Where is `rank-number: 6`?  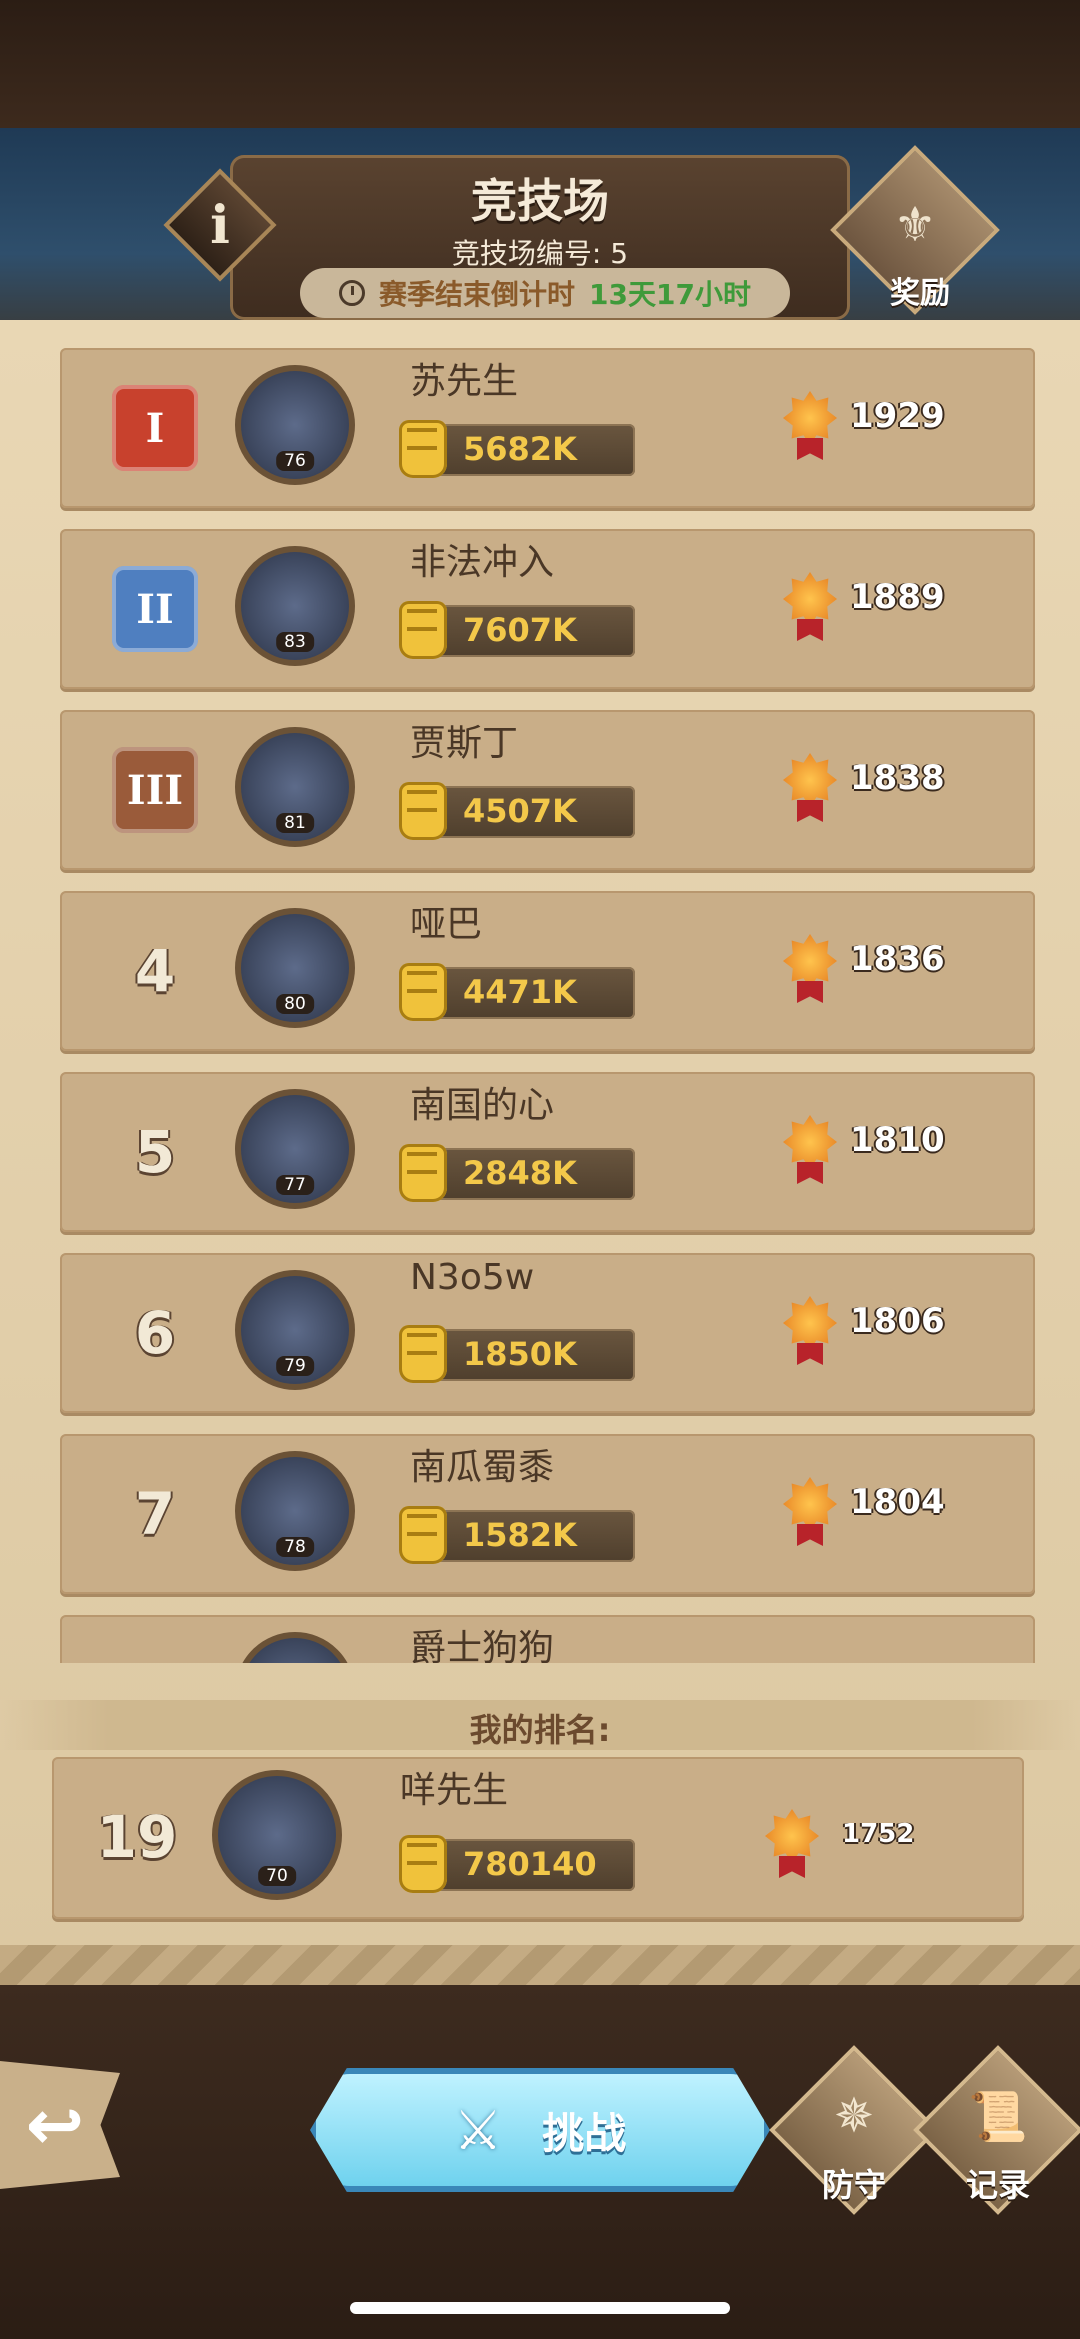
rank-number: 6 is located at coordinates (155, 1333).